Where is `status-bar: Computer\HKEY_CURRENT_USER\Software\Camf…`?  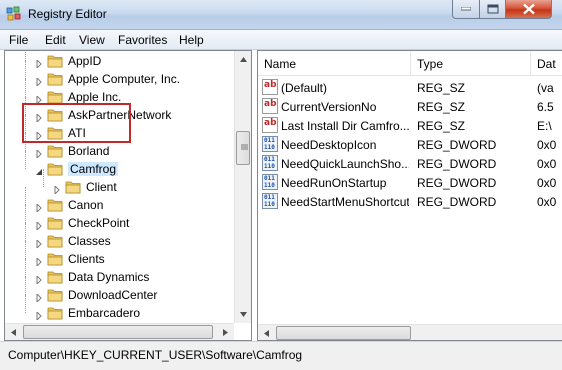 status-bar: Computer\HKEY_CURRENT_USER\Software\Camf… is located at coordinates (281, 355).